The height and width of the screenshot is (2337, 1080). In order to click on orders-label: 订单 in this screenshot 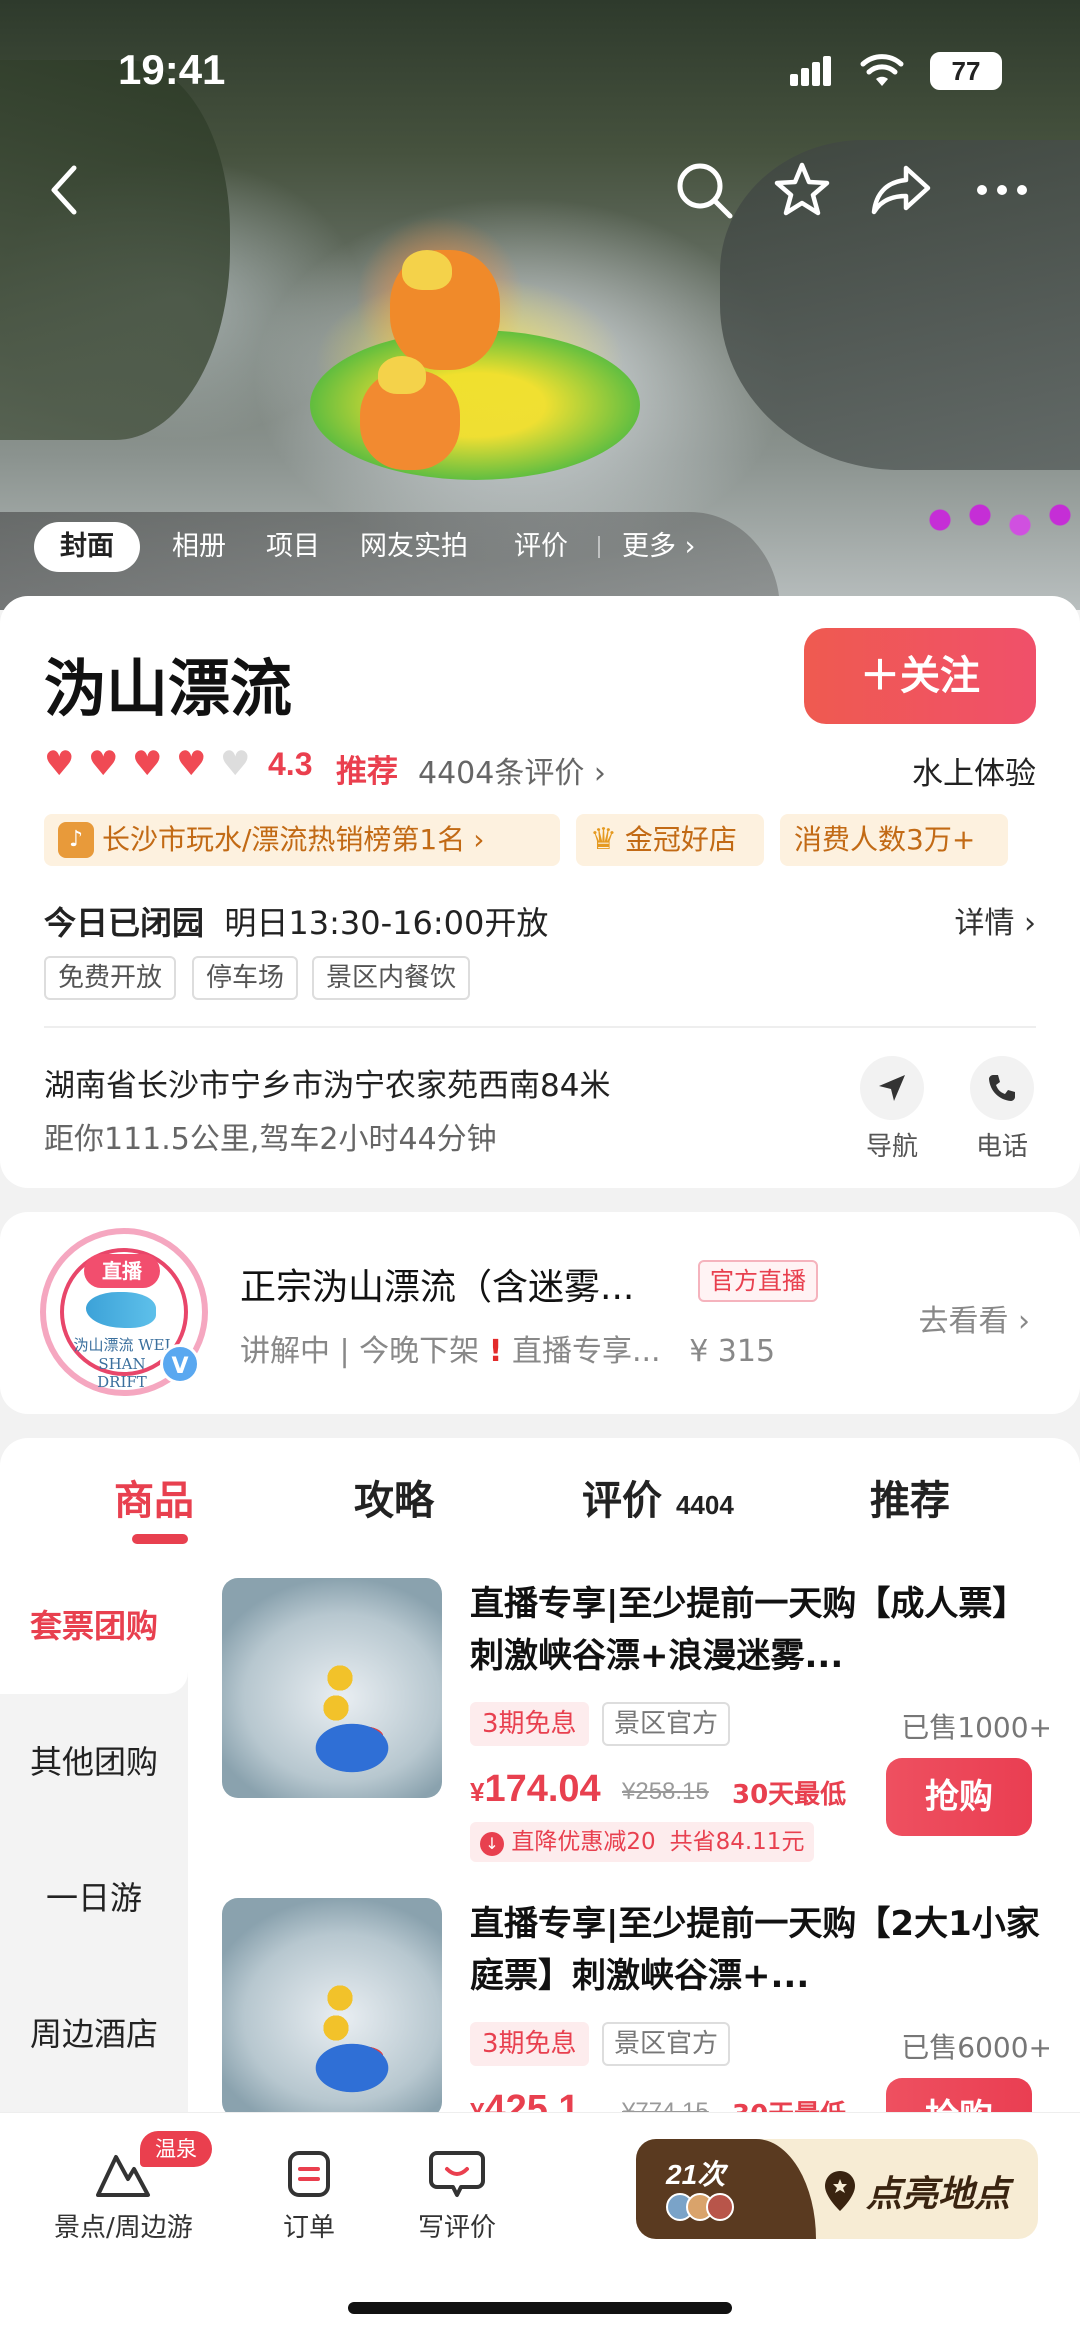, I will do `click(308, 2228)`.